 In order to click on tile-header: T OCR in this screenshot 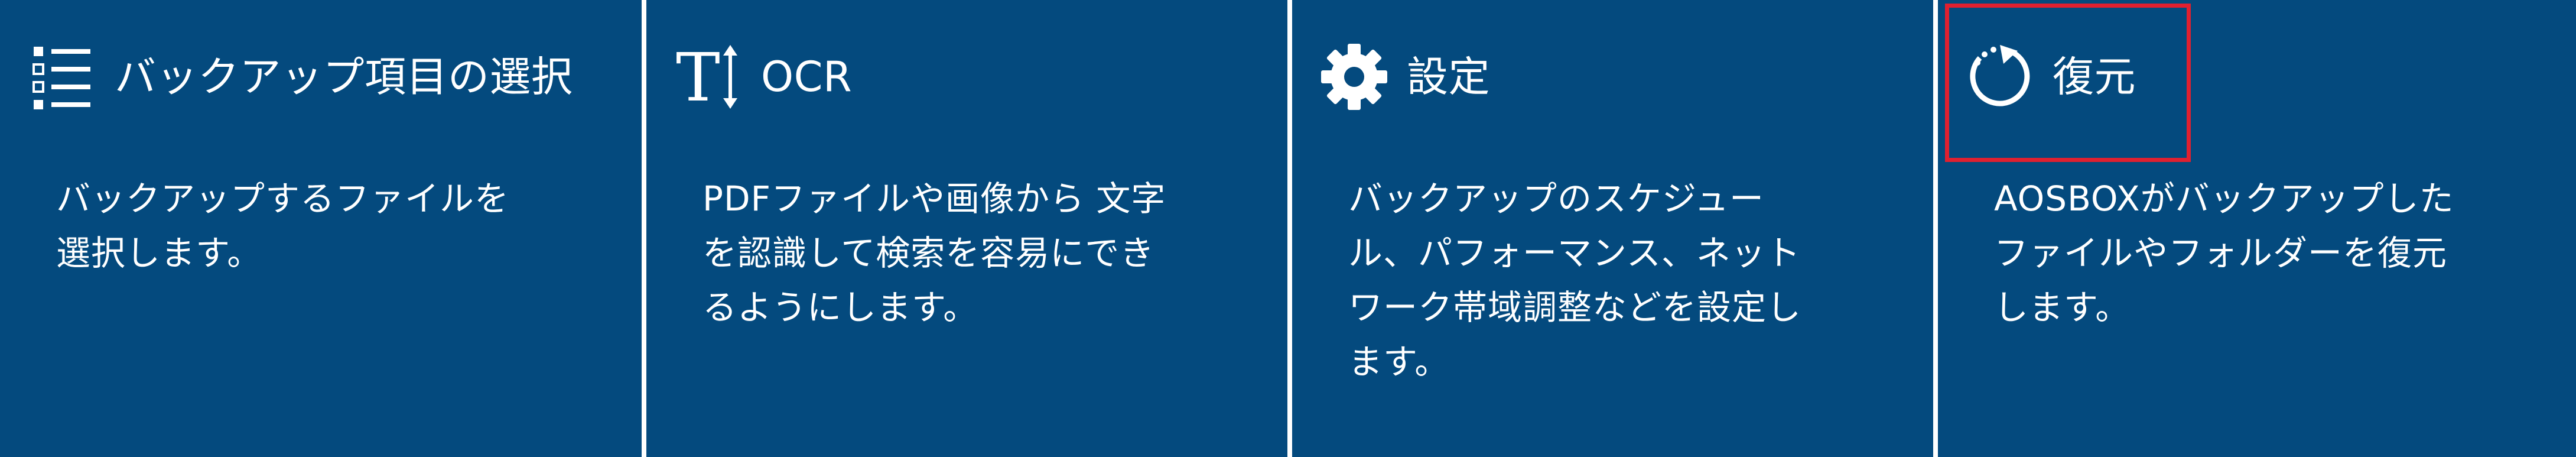, I will do `click(761, 76)`.